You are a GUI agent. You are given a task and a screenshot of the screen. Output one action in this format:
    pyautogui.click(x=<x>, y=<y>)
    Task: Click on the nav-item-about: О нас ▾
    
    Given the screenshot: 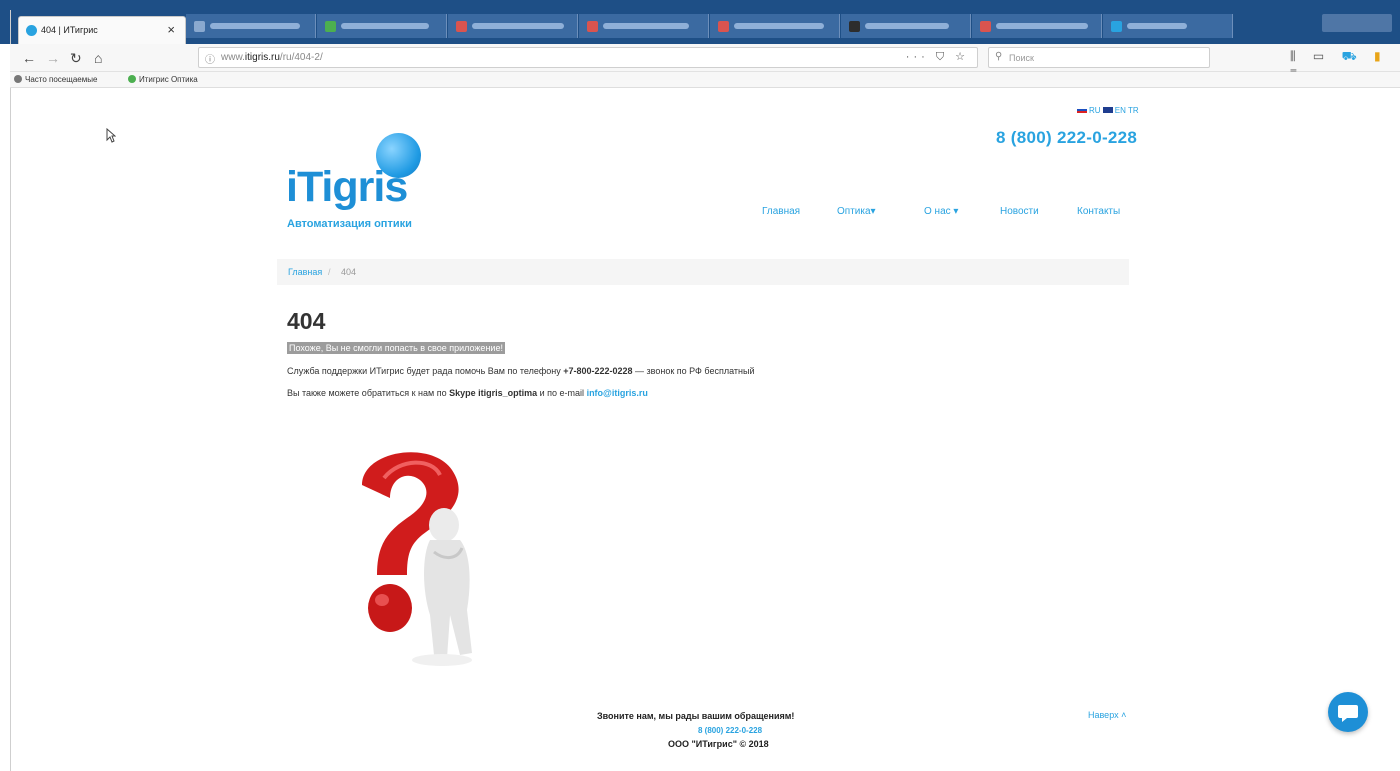 What is the action you would take?
    pyautogui.click(x=941, y=211)
    